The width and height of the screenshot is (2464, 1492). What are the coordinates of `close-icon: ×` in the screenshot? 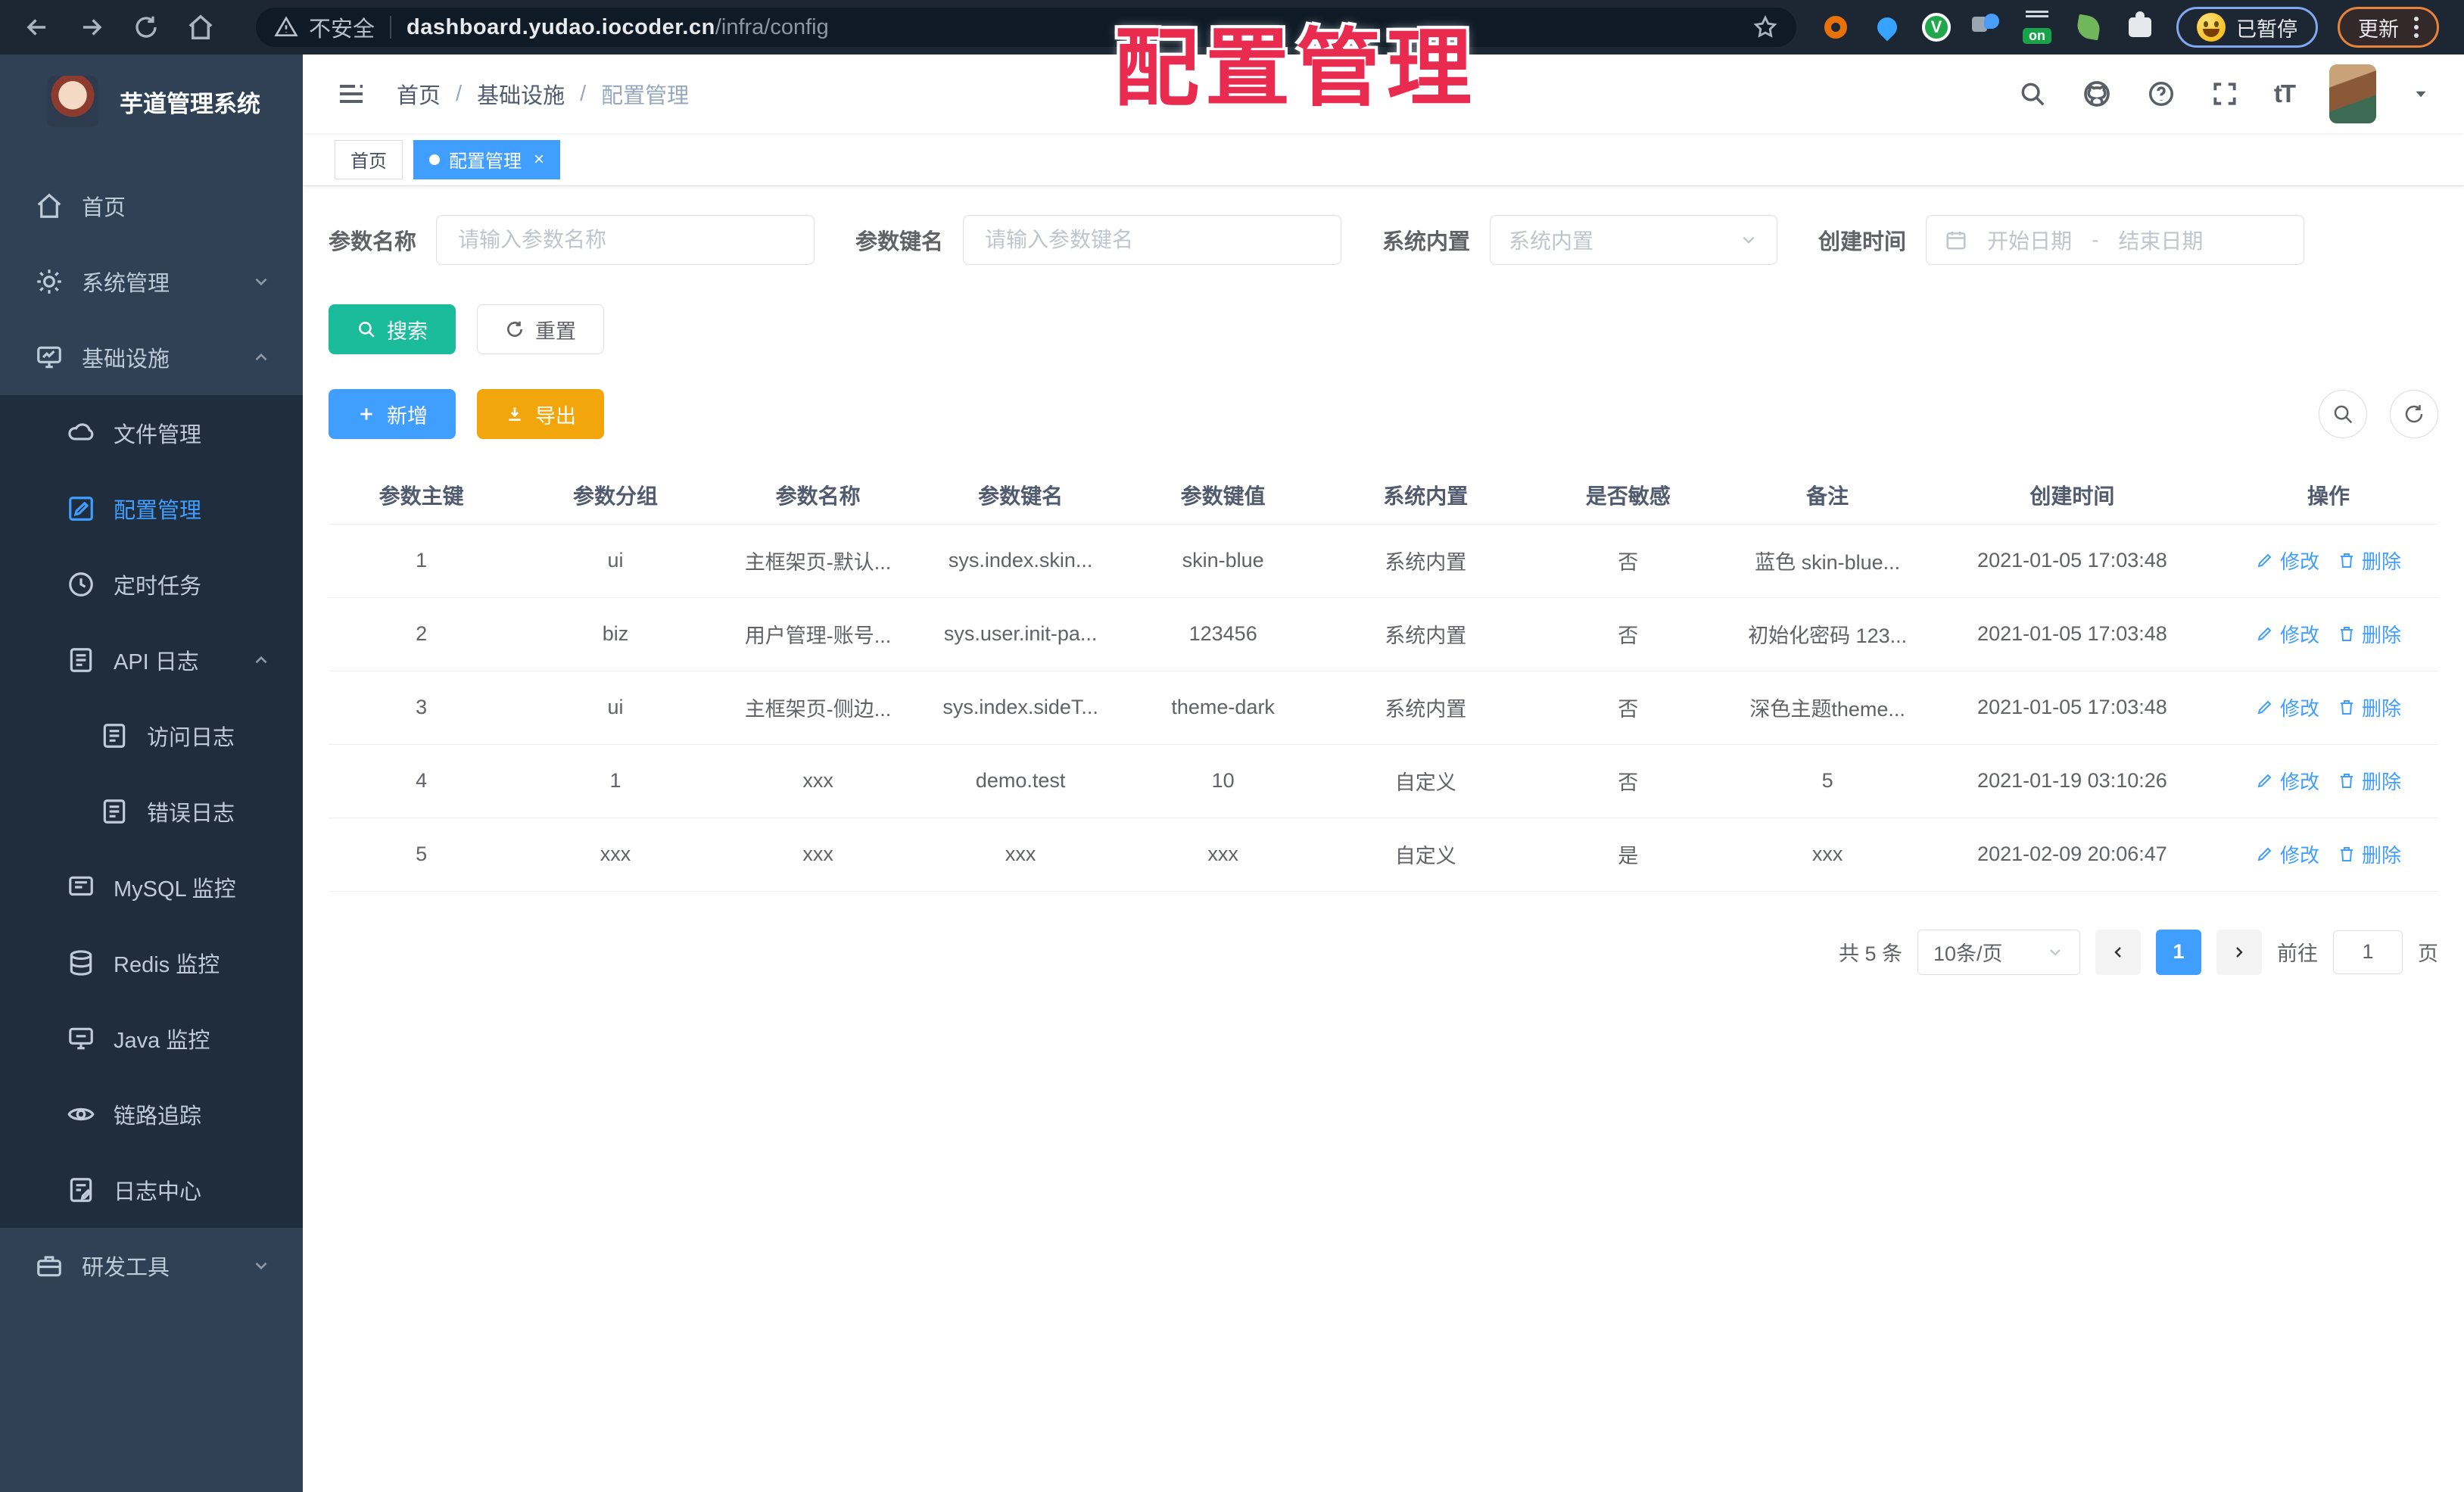 It's located at (539, 159).